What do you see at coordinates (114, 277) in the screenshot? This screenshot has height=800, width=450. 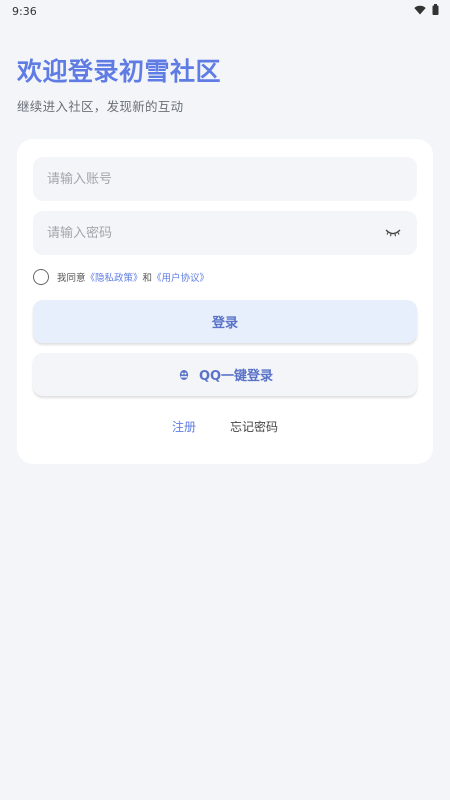 I see `privacy-policy-link: 《隐私政策》` at bounding box center [114, 277].